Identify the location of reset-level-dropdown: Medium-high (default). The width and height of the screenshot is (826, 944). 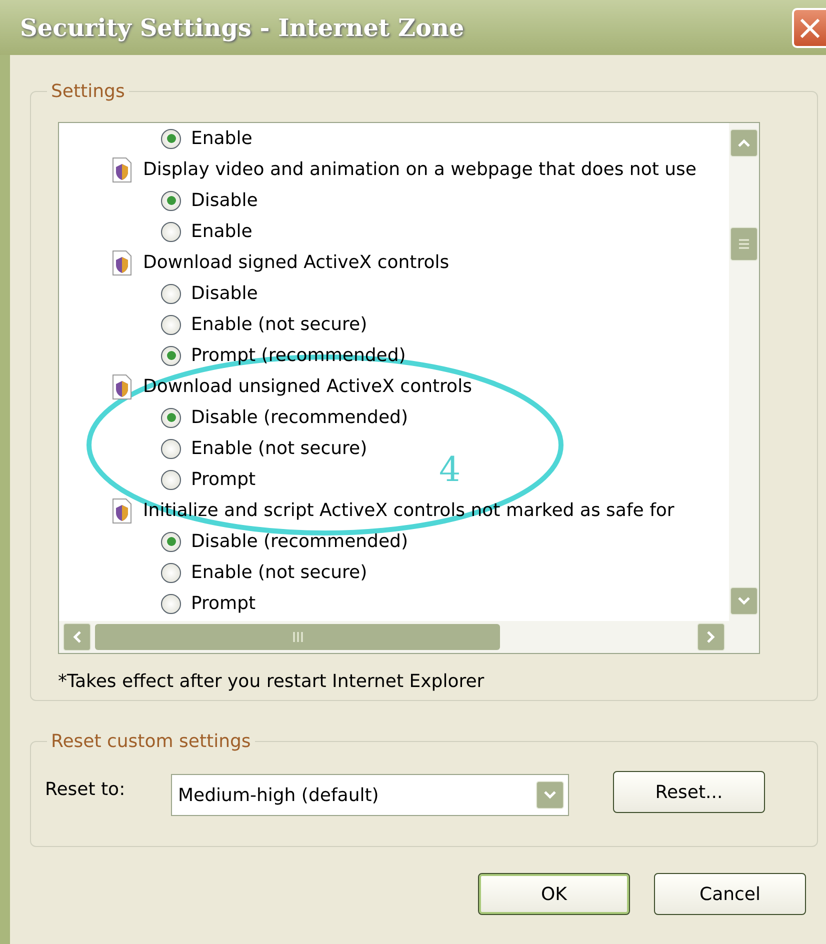
(370, 795).